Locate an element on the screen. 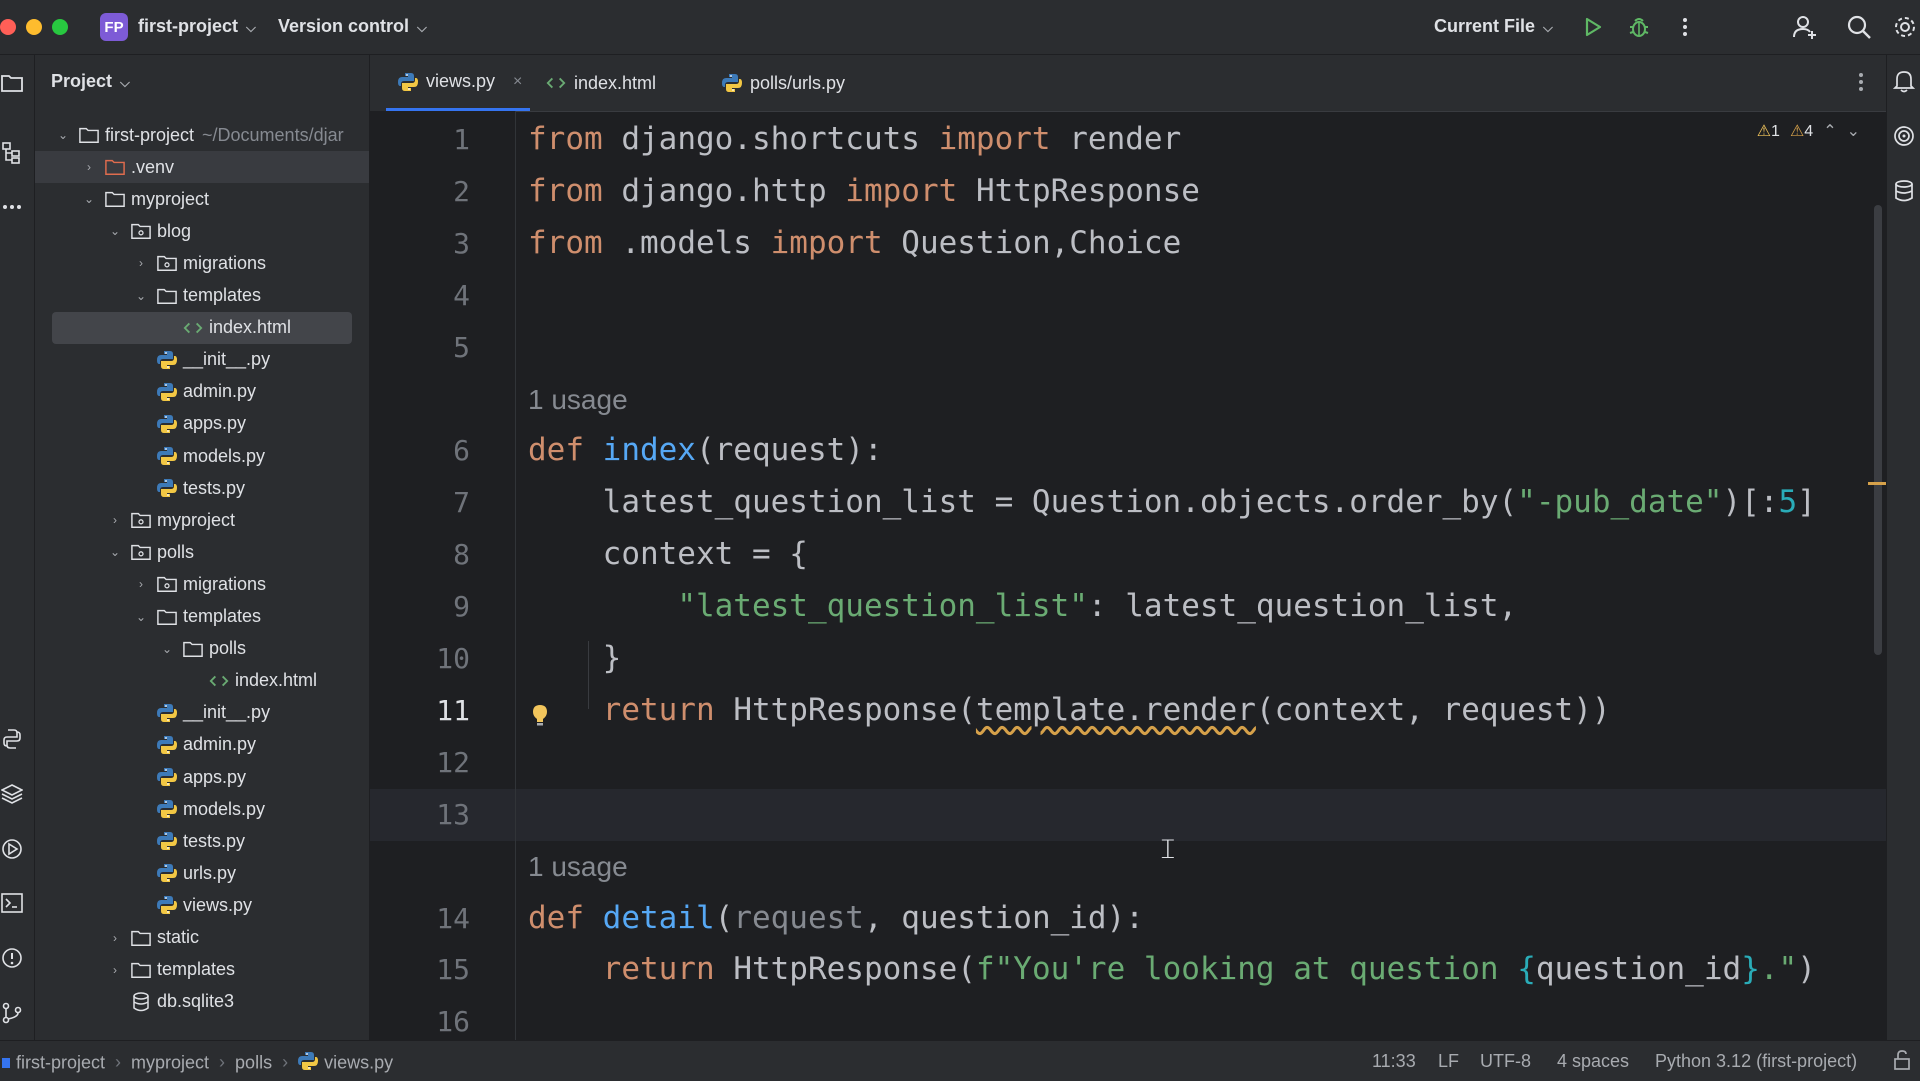  tabs-more-icon is located at coordinates (1861, 84).